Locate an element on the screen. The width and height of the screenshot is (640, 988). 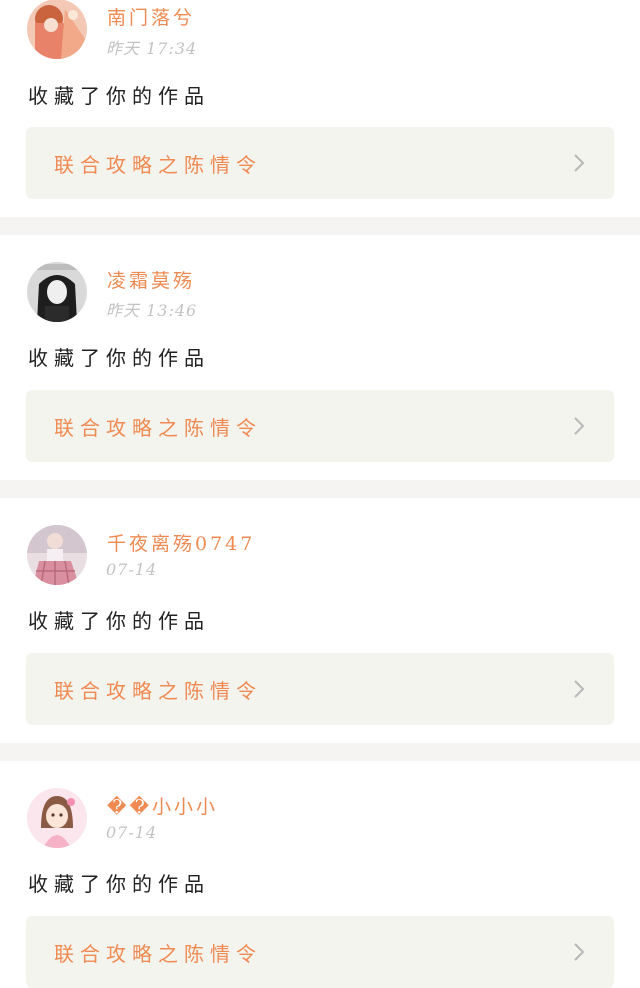
username: 南门落兮 is located at coordinates (151, 16).